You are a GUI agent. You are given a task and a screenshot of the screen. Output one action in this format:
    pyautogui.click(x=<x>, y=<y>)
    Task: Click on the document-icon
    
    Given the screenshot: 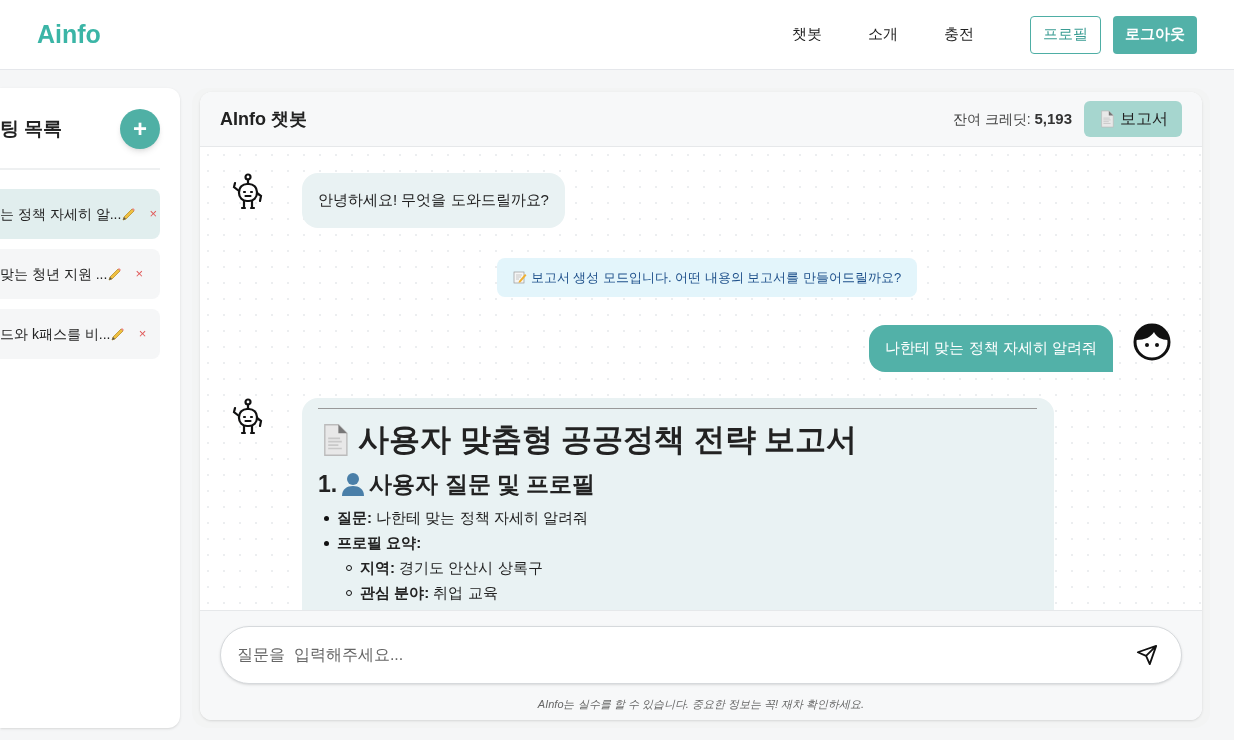 What is the action you would take?
    pyautogui.click(x=1107, y=119)
    